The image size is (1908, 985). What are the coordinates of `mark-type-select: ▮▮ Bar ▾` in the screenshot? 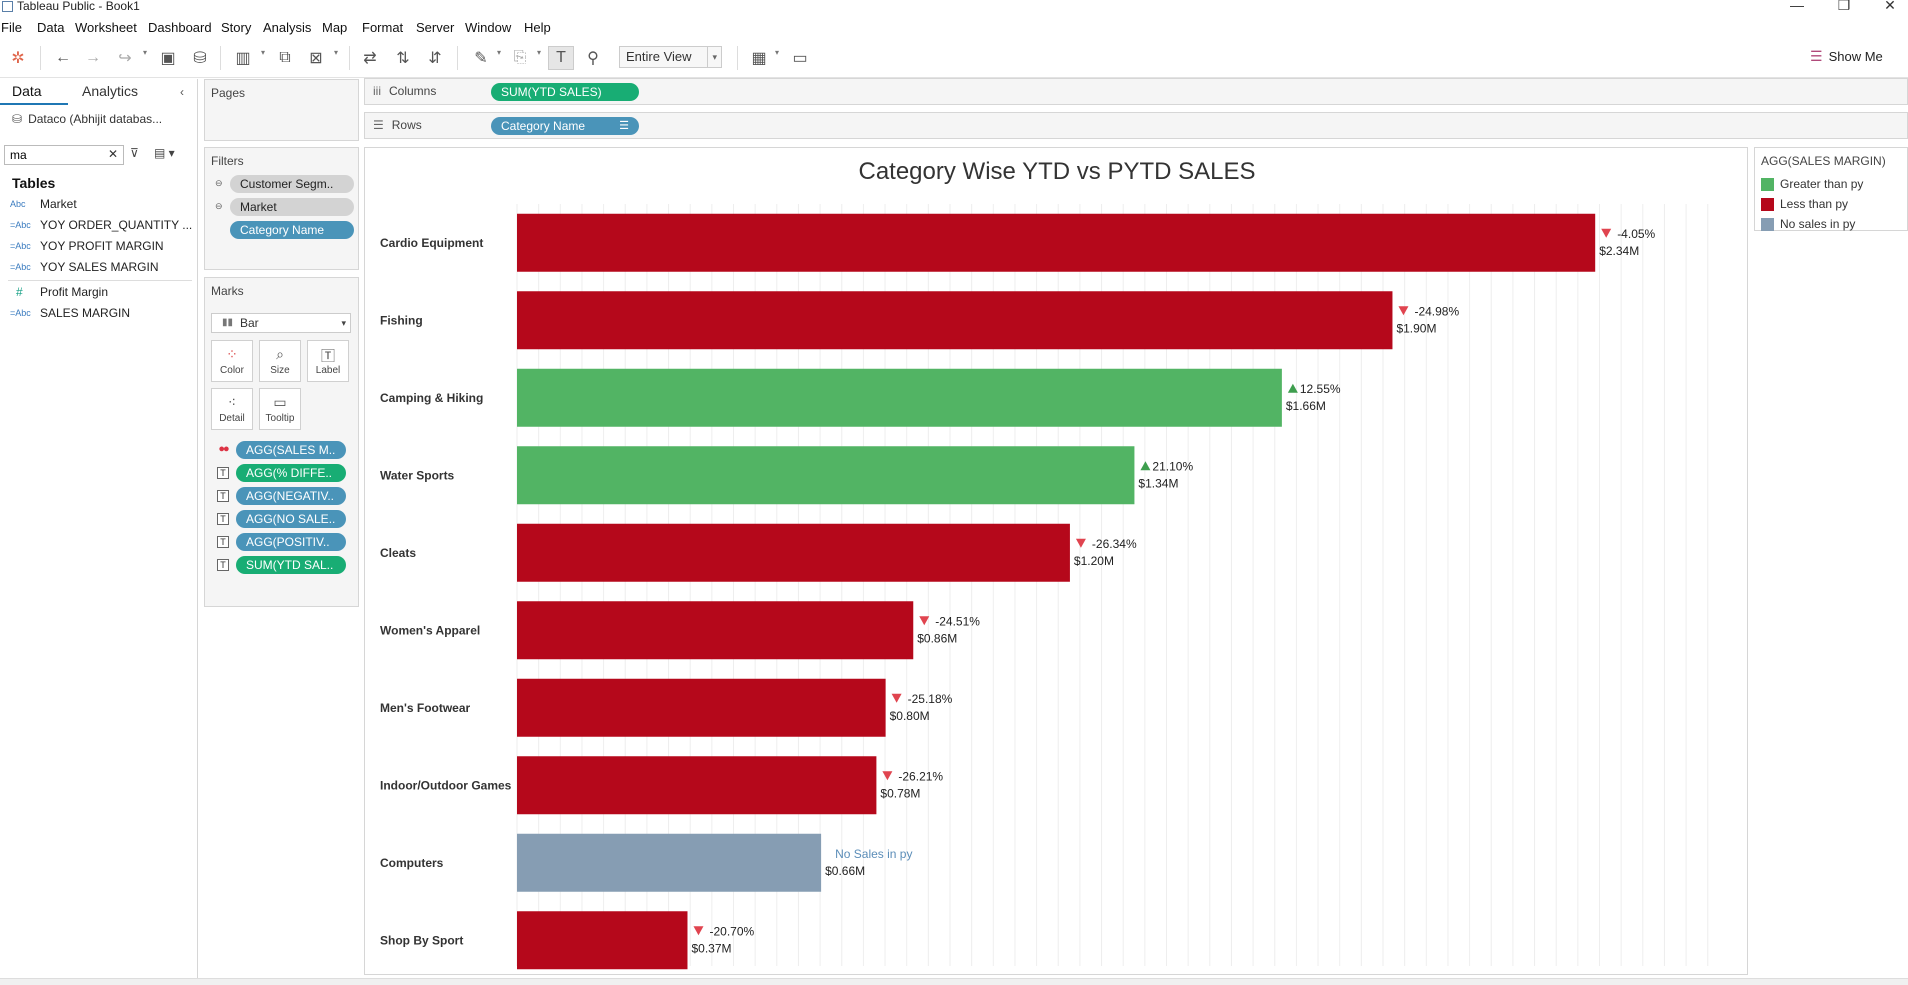 It's located at (281, 323).